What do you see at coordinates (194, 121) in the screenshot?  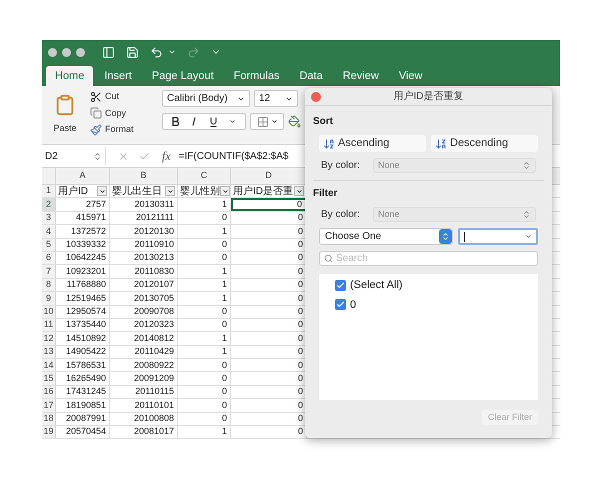 I see `italic-icon` at bounding box center [194, 121].